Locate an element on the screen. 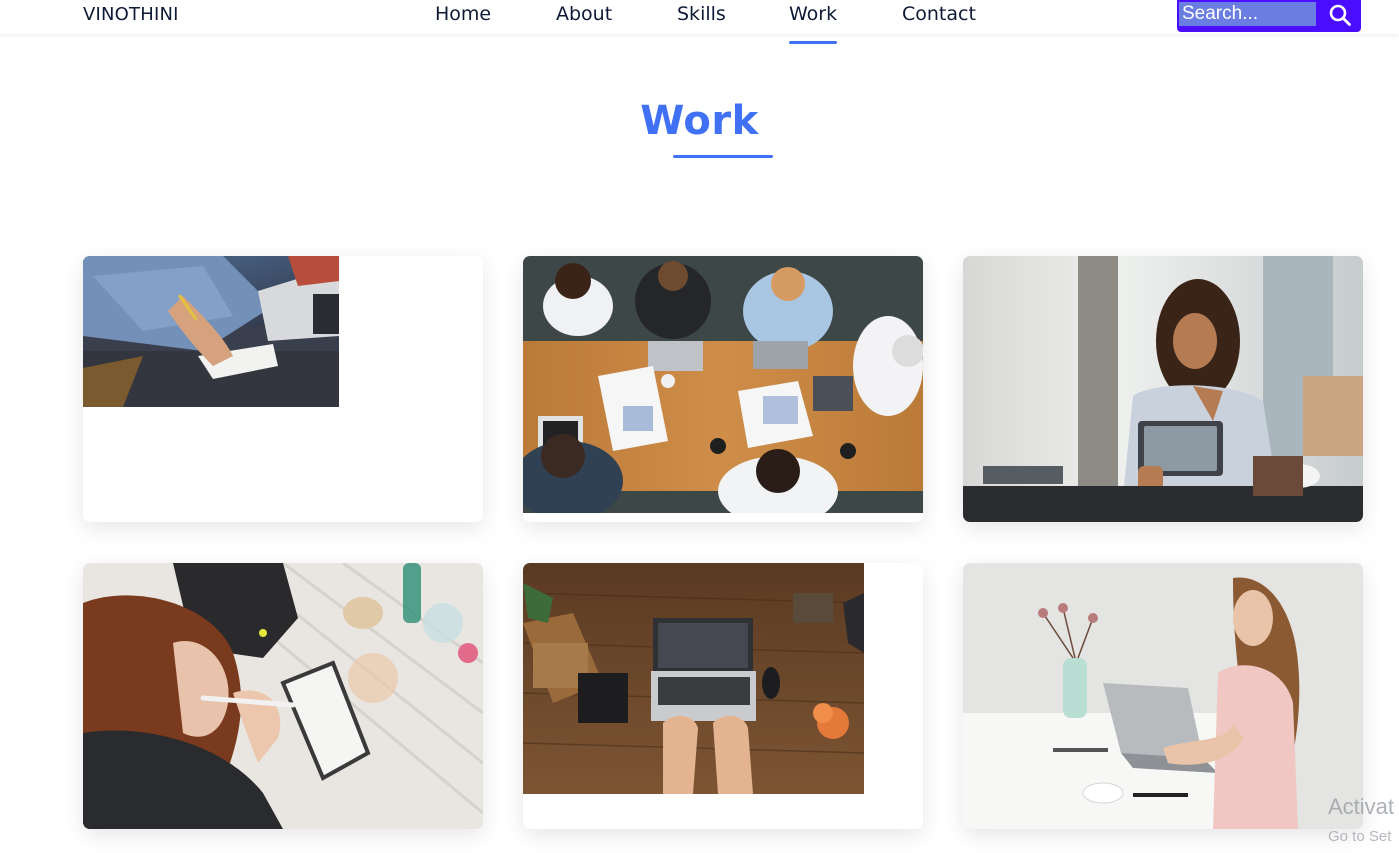 Image resolution: width=1399 pixels, height=853 pixels. search-icon is located at coordinates (1340, 15).